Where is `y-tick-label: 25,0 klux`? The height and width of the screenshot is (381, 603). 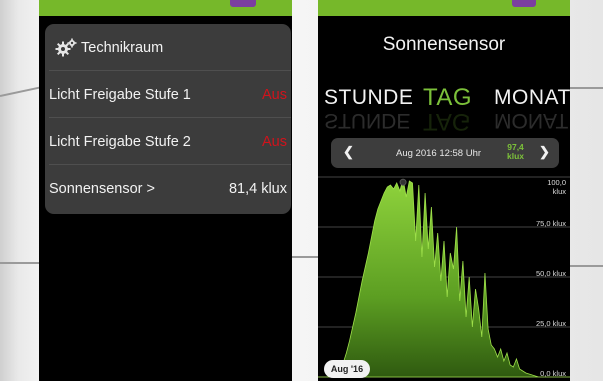
y-tick-label: 25,0 klux is located at coordinates (551, 323).